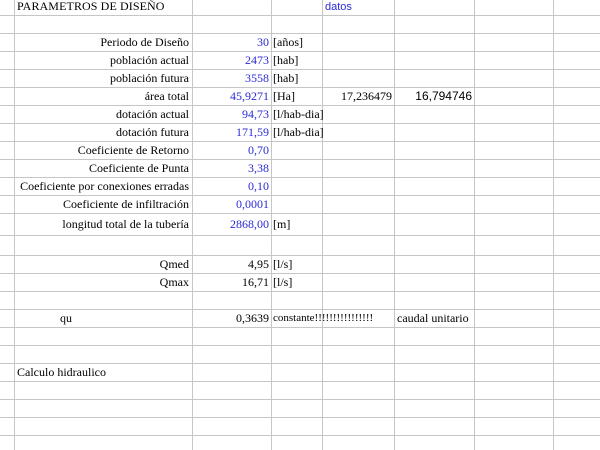  I want to click on qmax-value: 16,71, so click(231, 282).